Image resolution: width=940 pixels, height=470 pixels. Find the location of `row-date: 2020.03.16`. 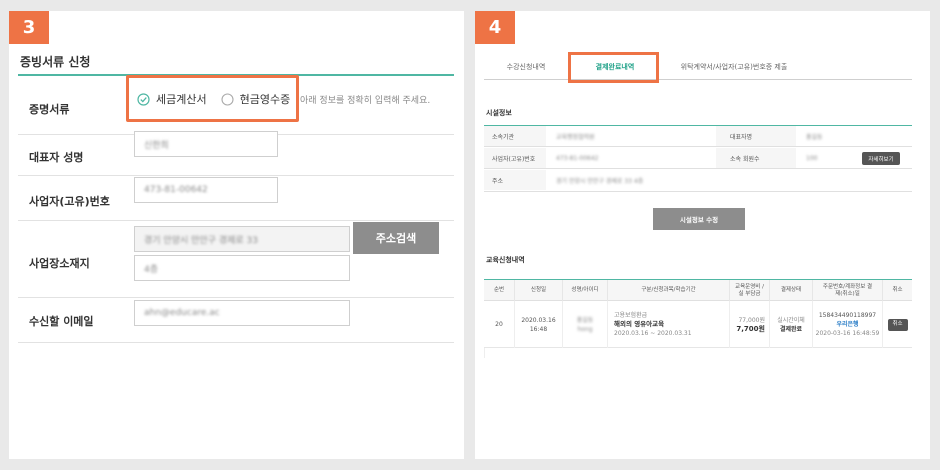

row-date: 2020.03.16 is located at coordinates (538, 320).